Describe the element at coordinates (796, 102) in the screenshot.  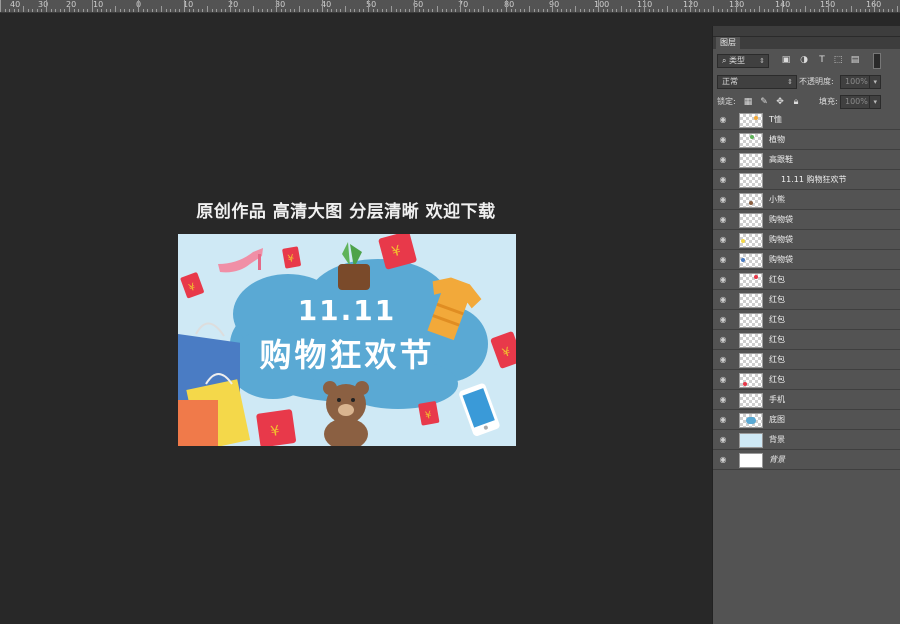
I see `lock-all-icon: 🔒︎` at that location.